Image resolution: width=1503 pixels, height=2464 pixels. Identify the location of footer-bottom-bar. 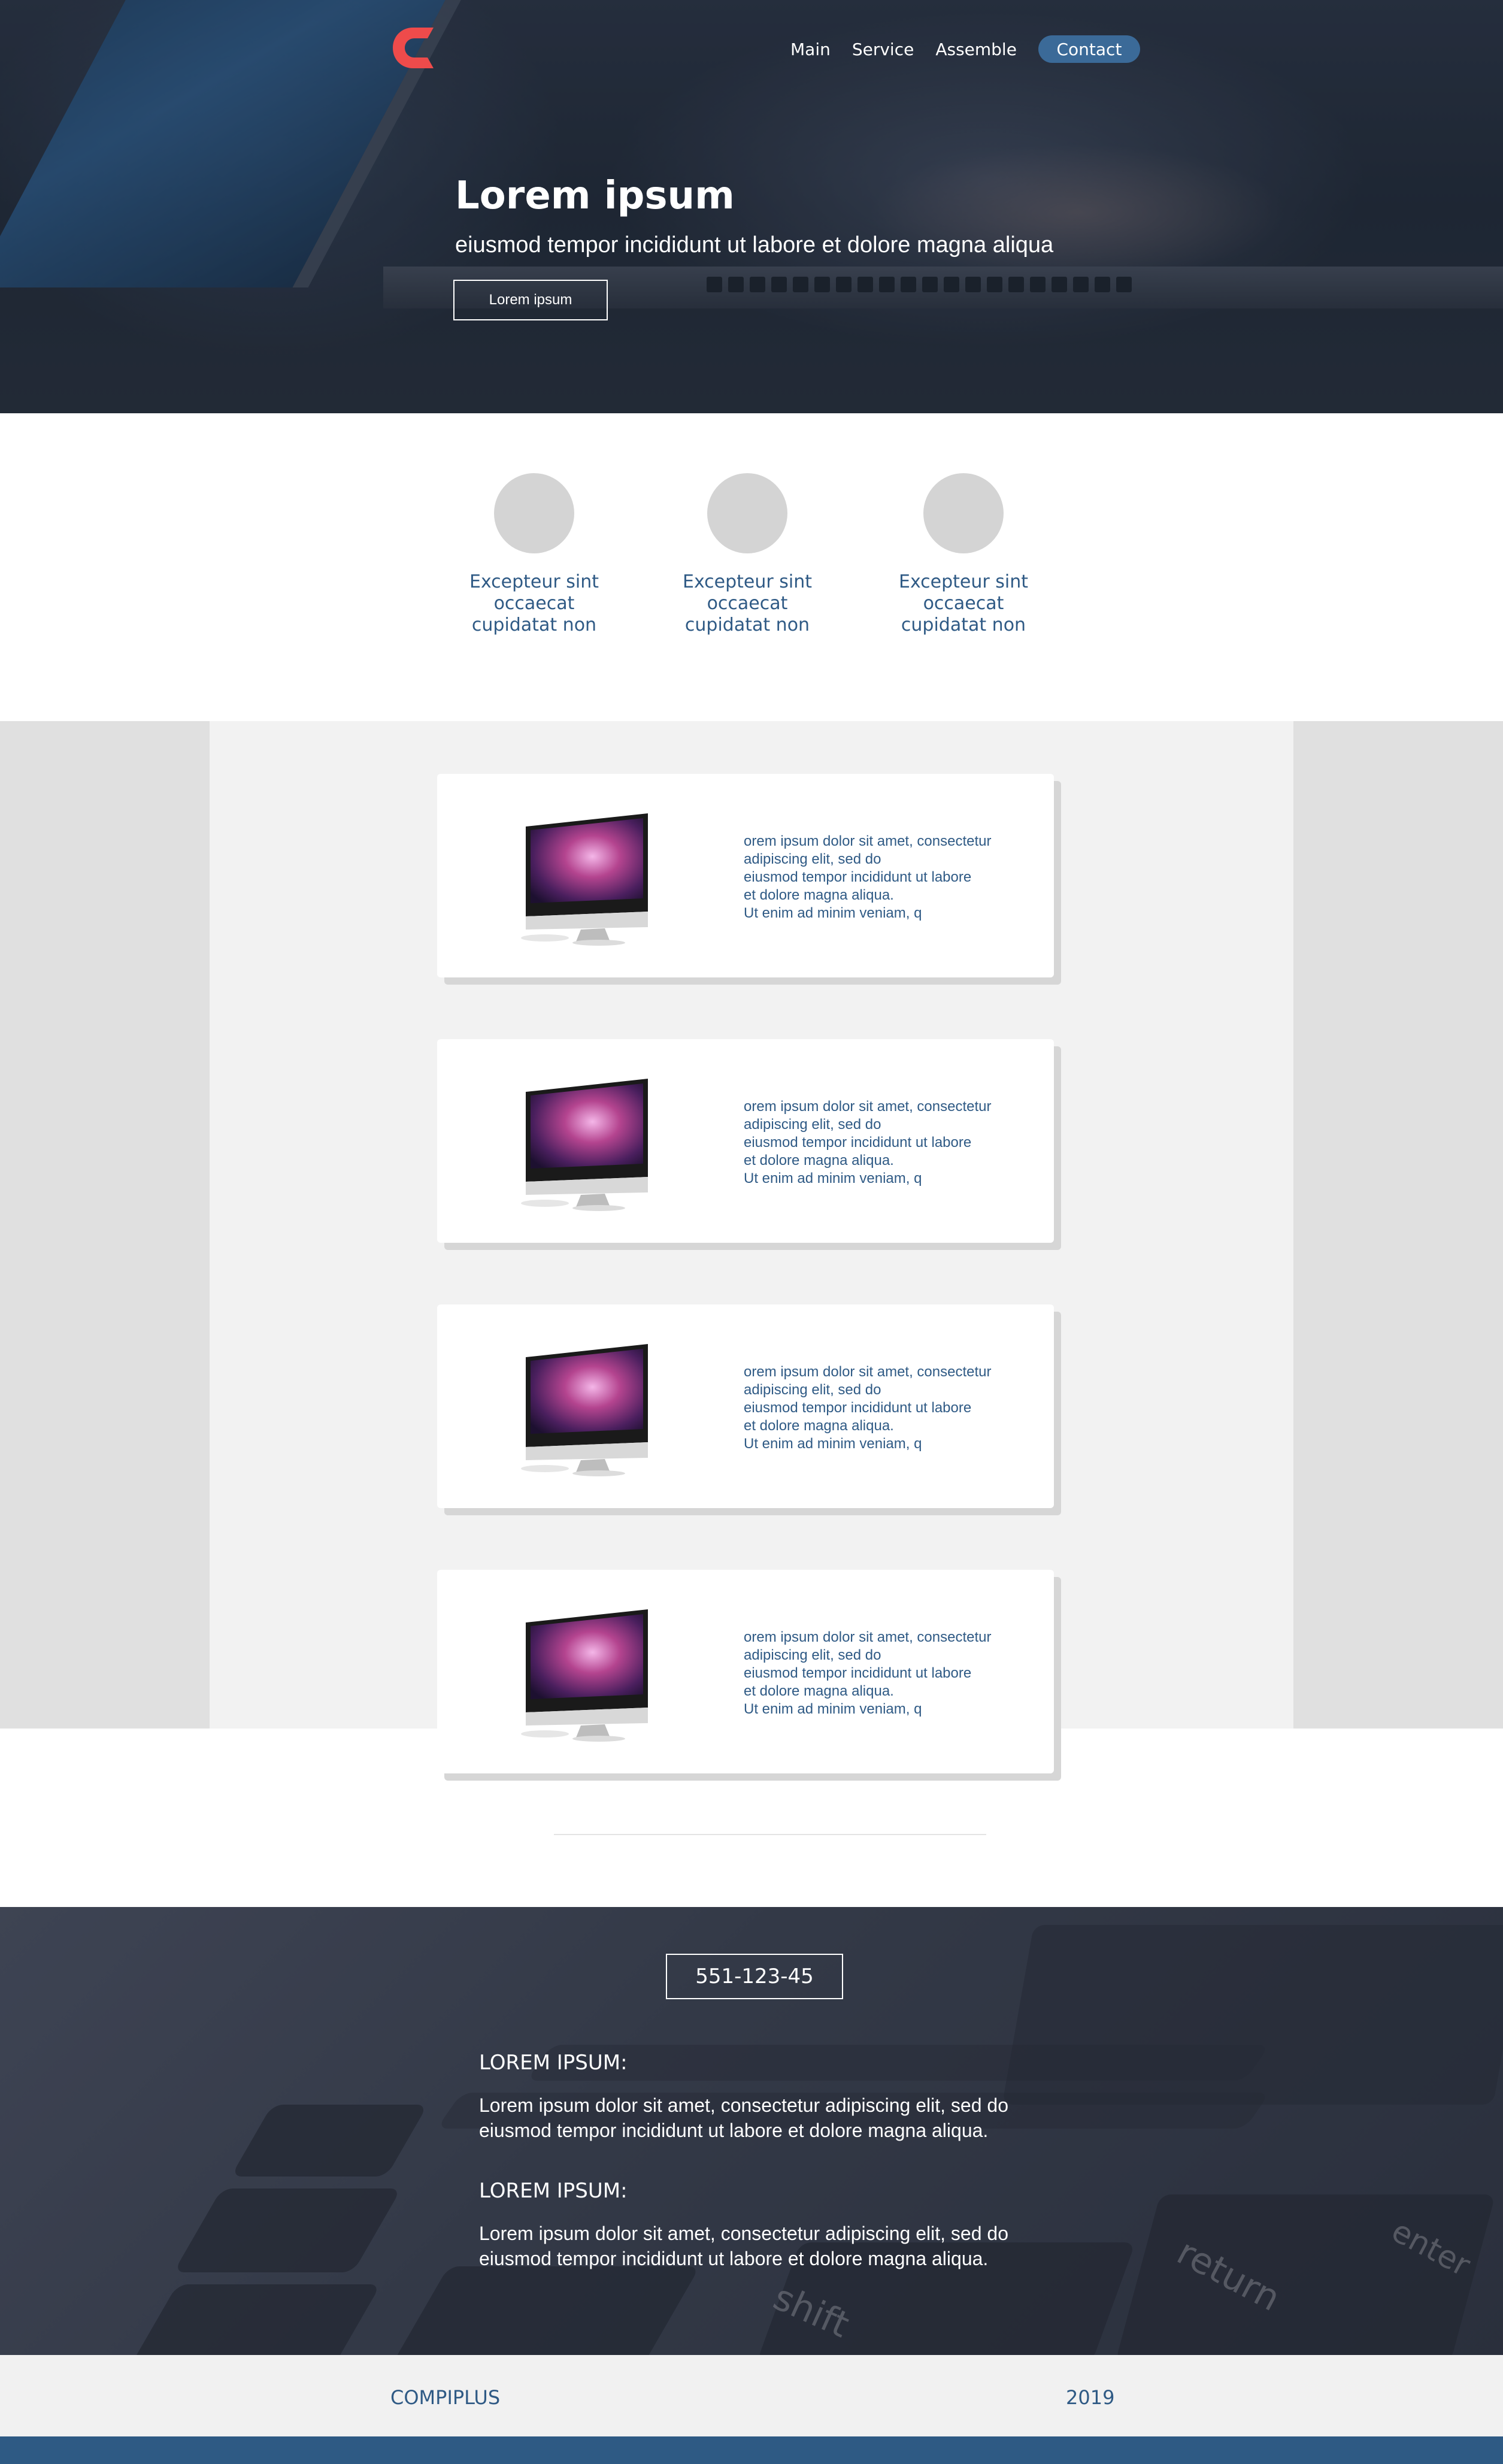
(751, 2450).